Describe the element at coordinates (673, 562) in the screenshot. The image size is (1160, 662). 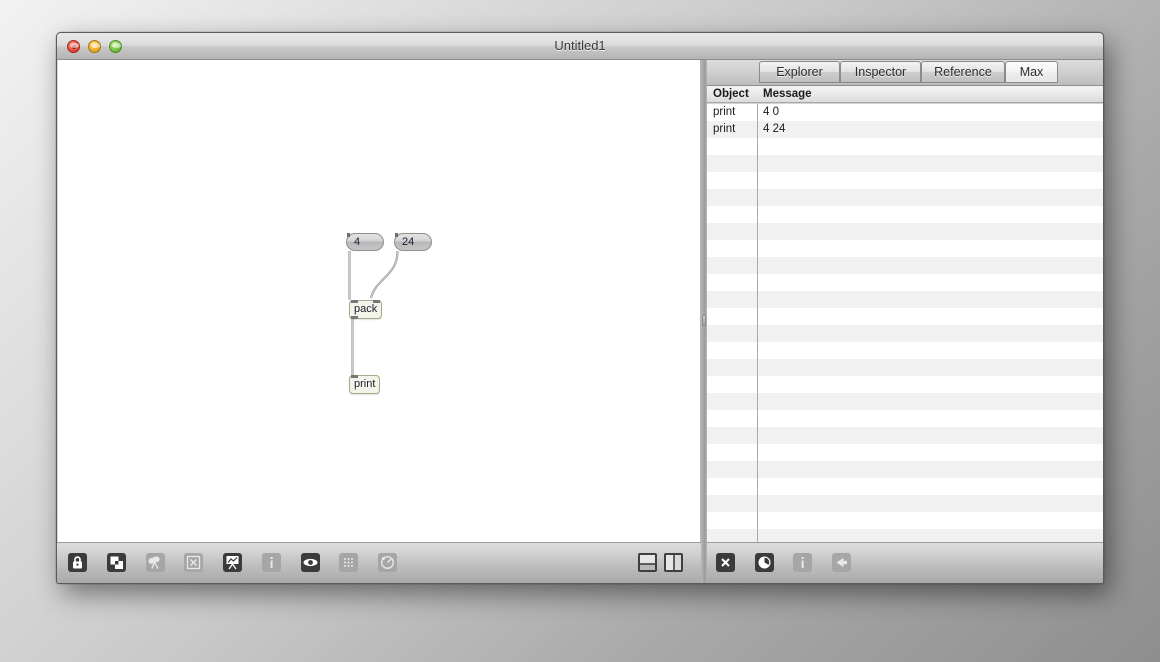
I see `split-vertical-icon` at that location.